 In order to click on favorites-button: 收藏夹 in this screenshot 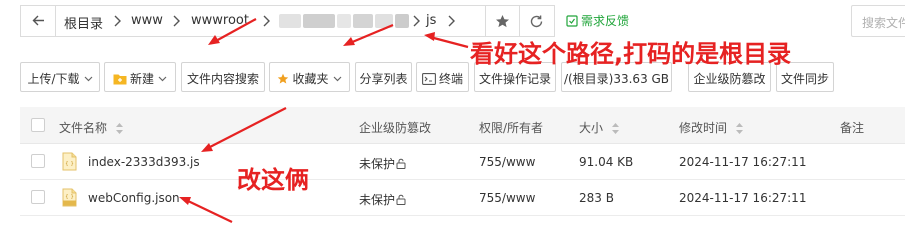, I will do `click(309, 77)`.